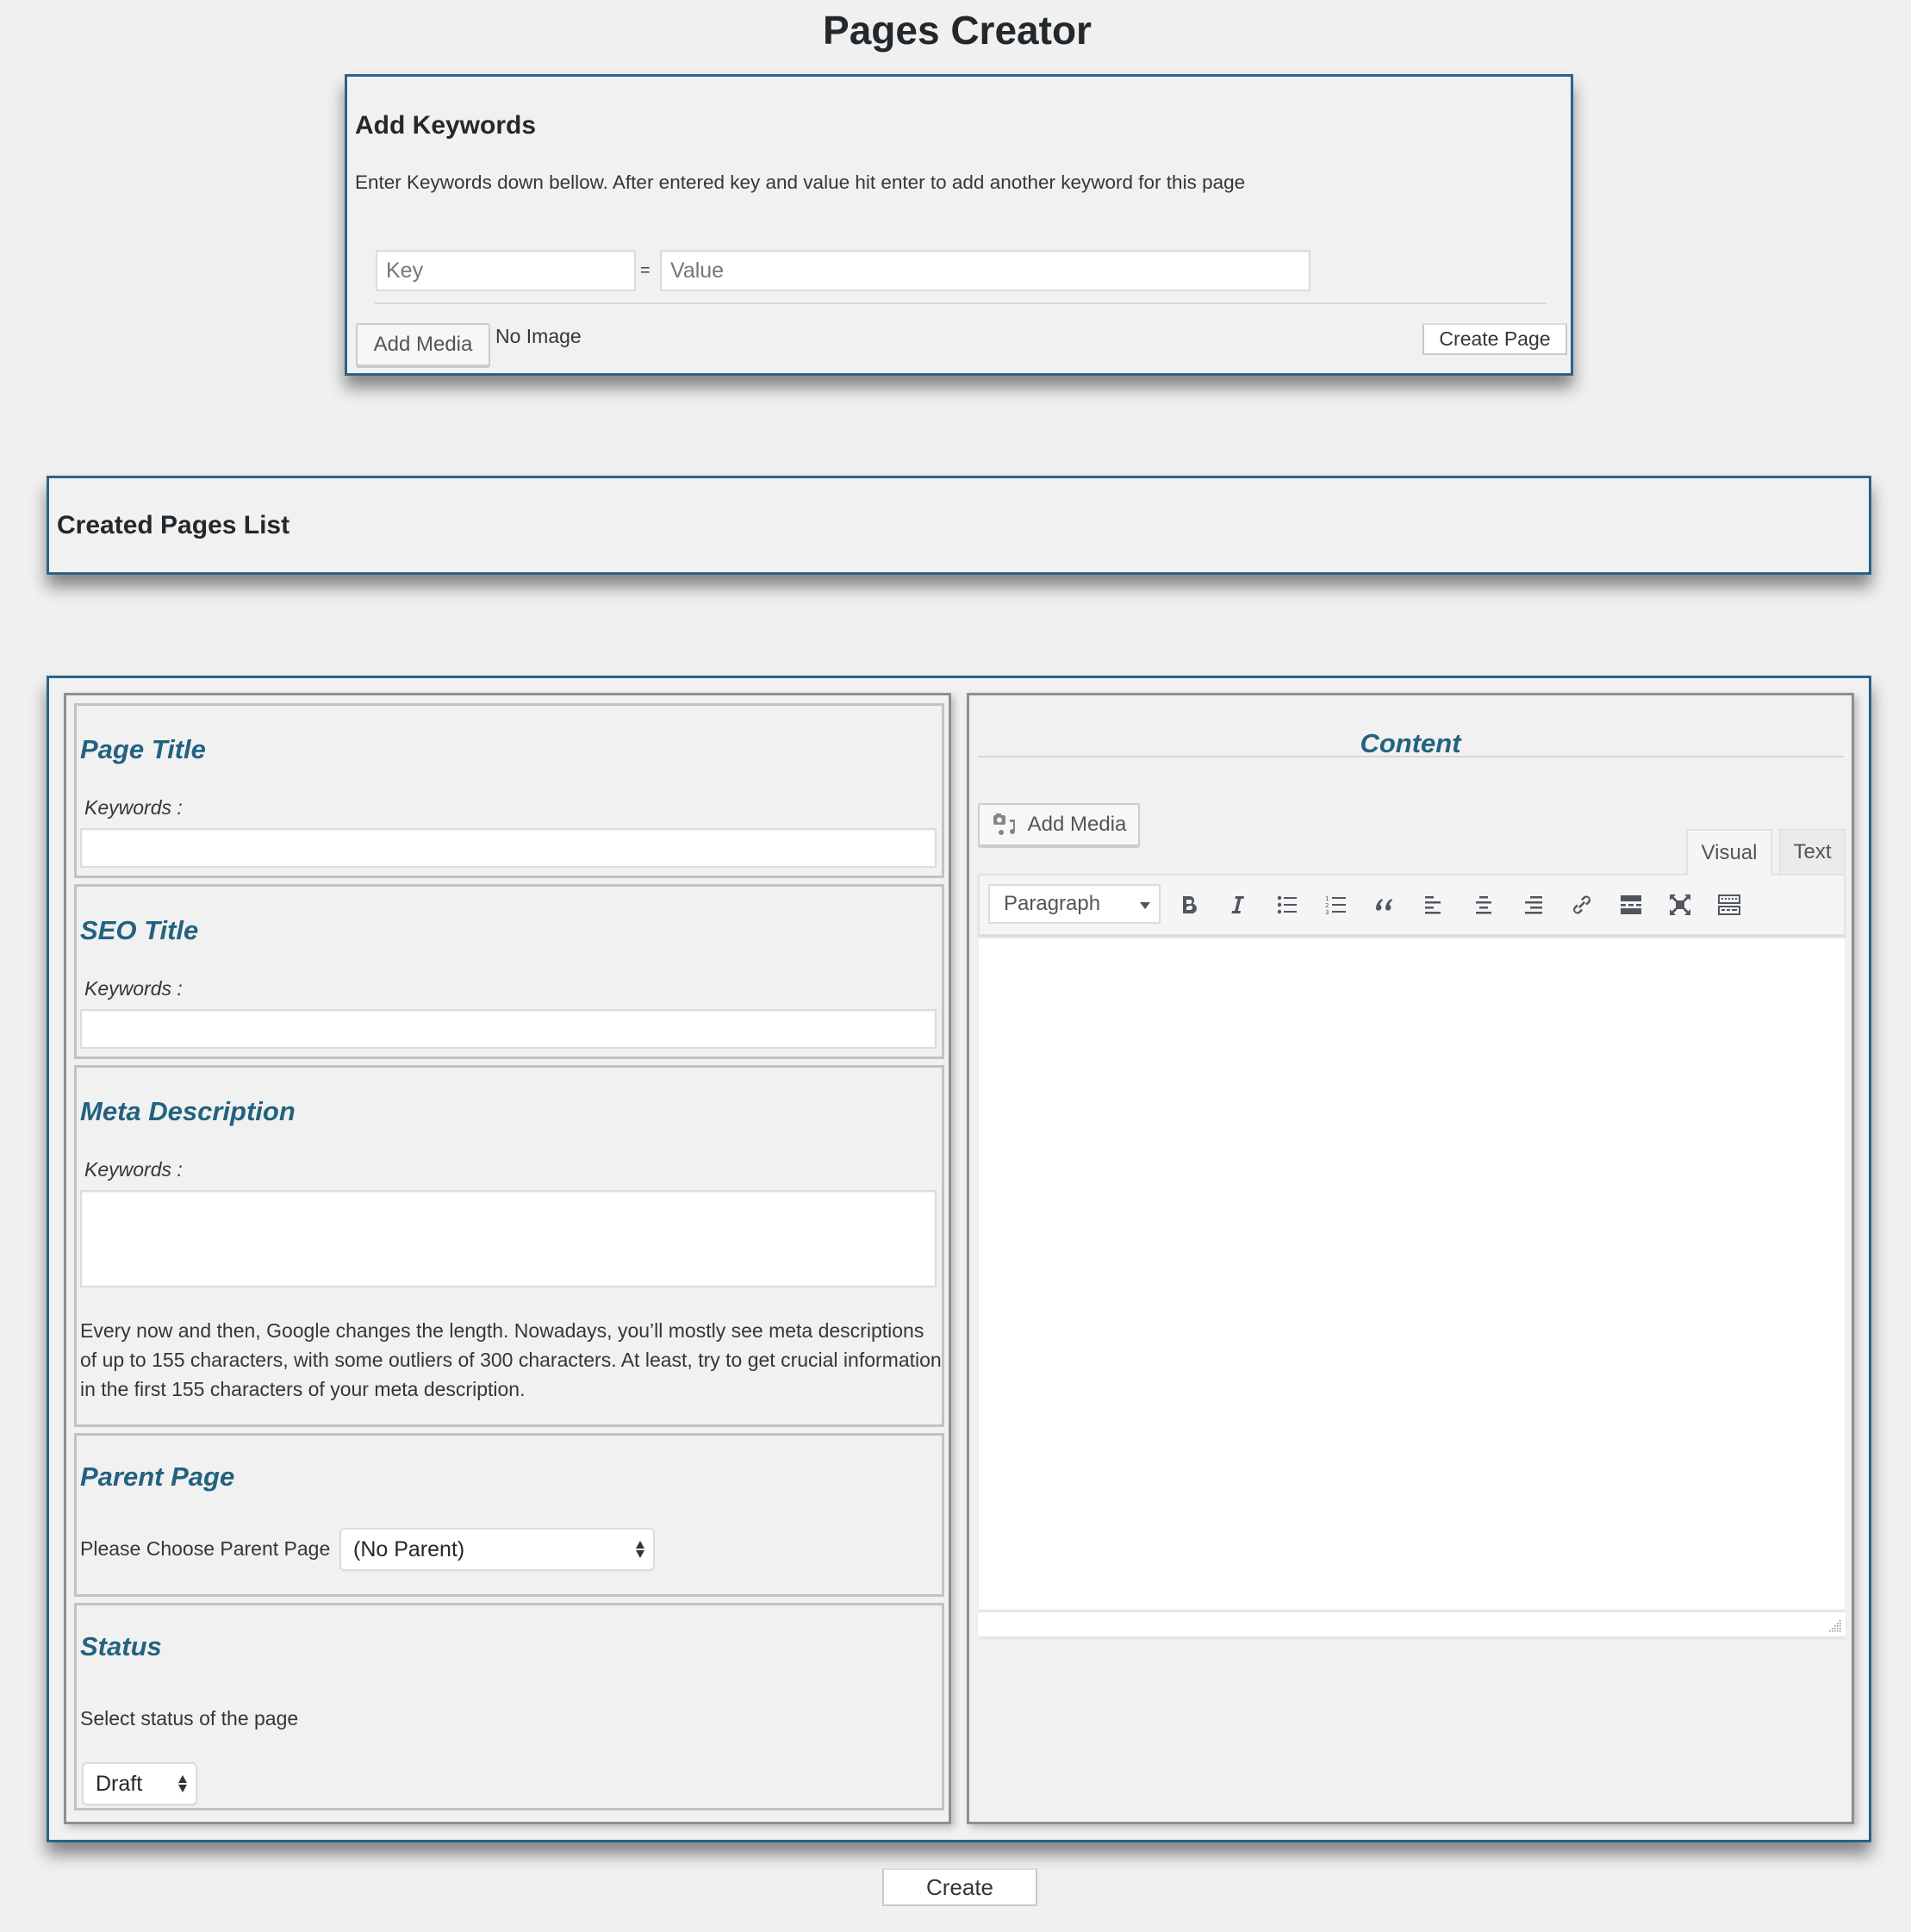 The image size is (1911, 1932). What do you see at coordinates (1327, 898) in the screenshot?
I see `svg-text: 1` at bounding box center [1327, 898].